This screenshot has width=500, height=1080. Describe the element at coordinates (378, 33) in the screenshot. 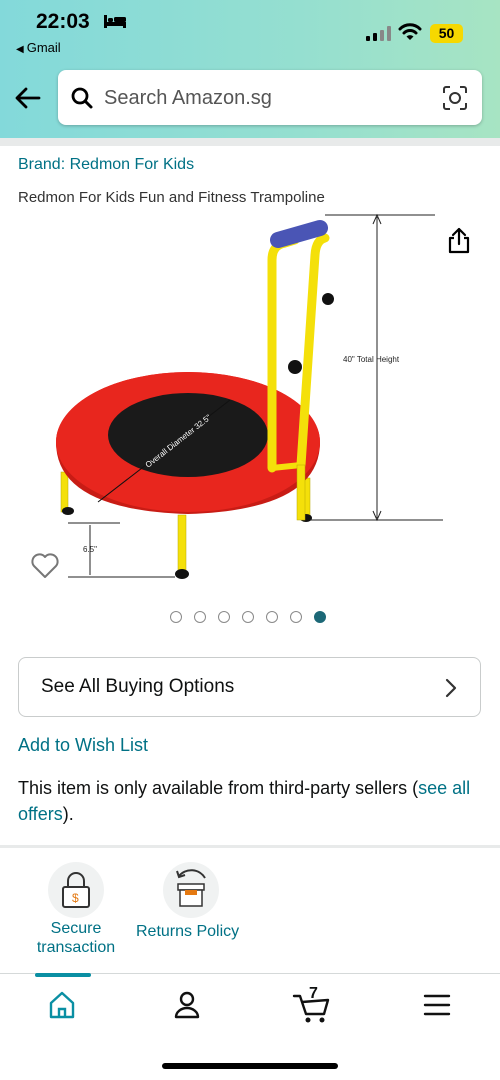

I see `signal-icon` at that location.